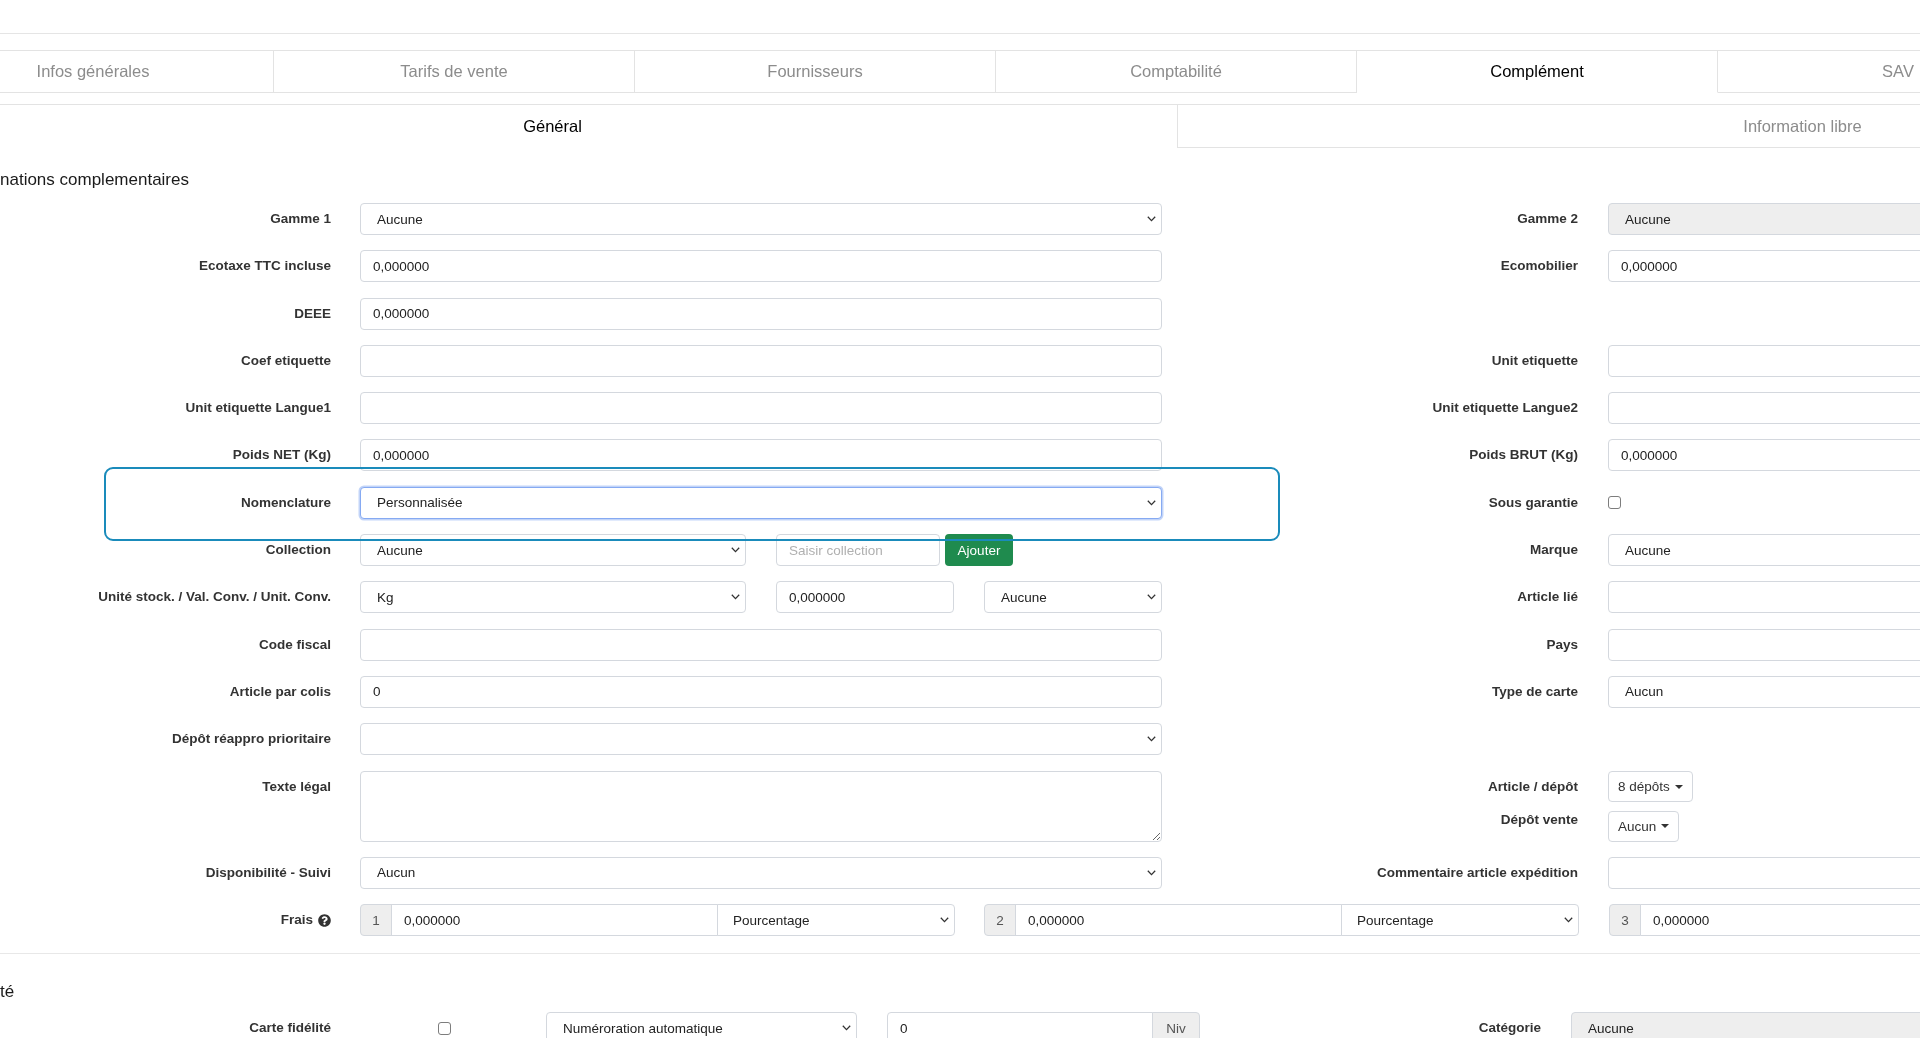  Describe the element at coordinates (1562, 644) in the screenshot. I see `field-label: Pays` at that location.